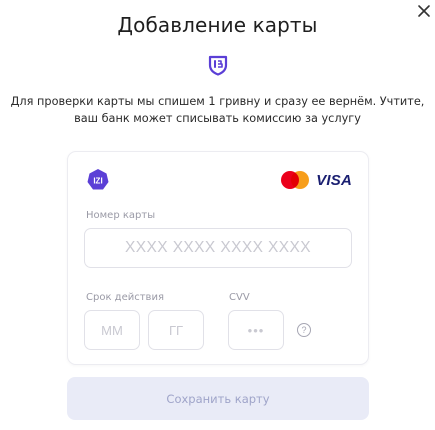 The width and height of the screenshot is (435, 430). Describe the element at coordinates (112, 330) in the screenshot. I see `expiry-month-input: ММ` at that location.